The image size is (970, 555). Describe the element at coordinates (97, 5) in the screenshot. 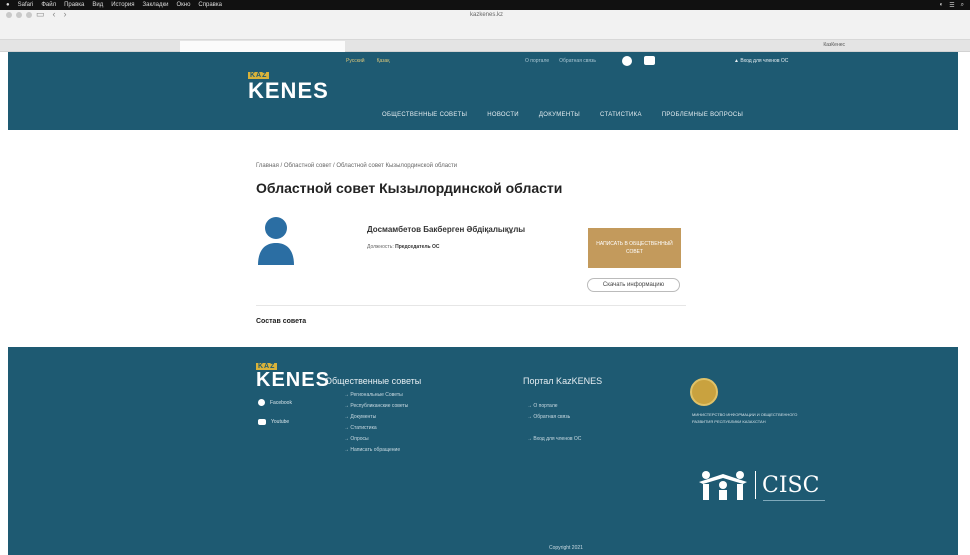

I see `menu-item: Вид` at that location.